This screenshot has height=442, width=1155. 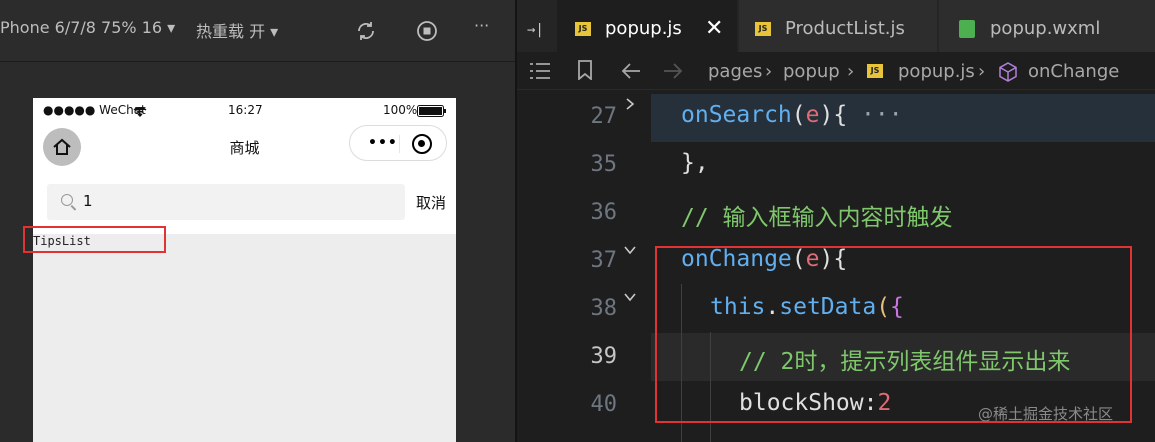 What do you see at coordinates (366, 31) in the screenshot?
I see `rotate-icon` at bounding box center [366, 31].